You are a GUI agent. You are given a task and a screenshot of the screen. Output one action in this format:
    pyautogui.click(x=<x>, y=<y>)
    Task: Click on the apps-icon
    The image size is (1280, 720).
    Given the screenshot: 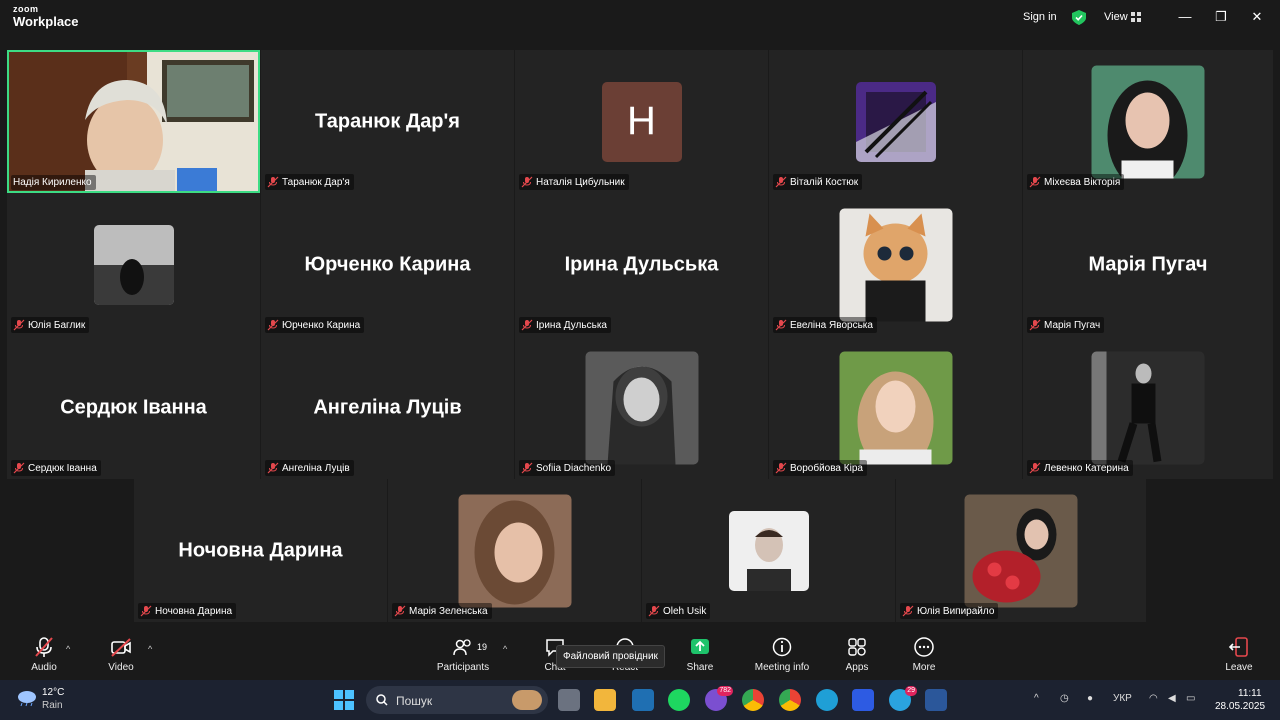 What is the action you would take?
    pyautogui.click(x=857, y=647)
    